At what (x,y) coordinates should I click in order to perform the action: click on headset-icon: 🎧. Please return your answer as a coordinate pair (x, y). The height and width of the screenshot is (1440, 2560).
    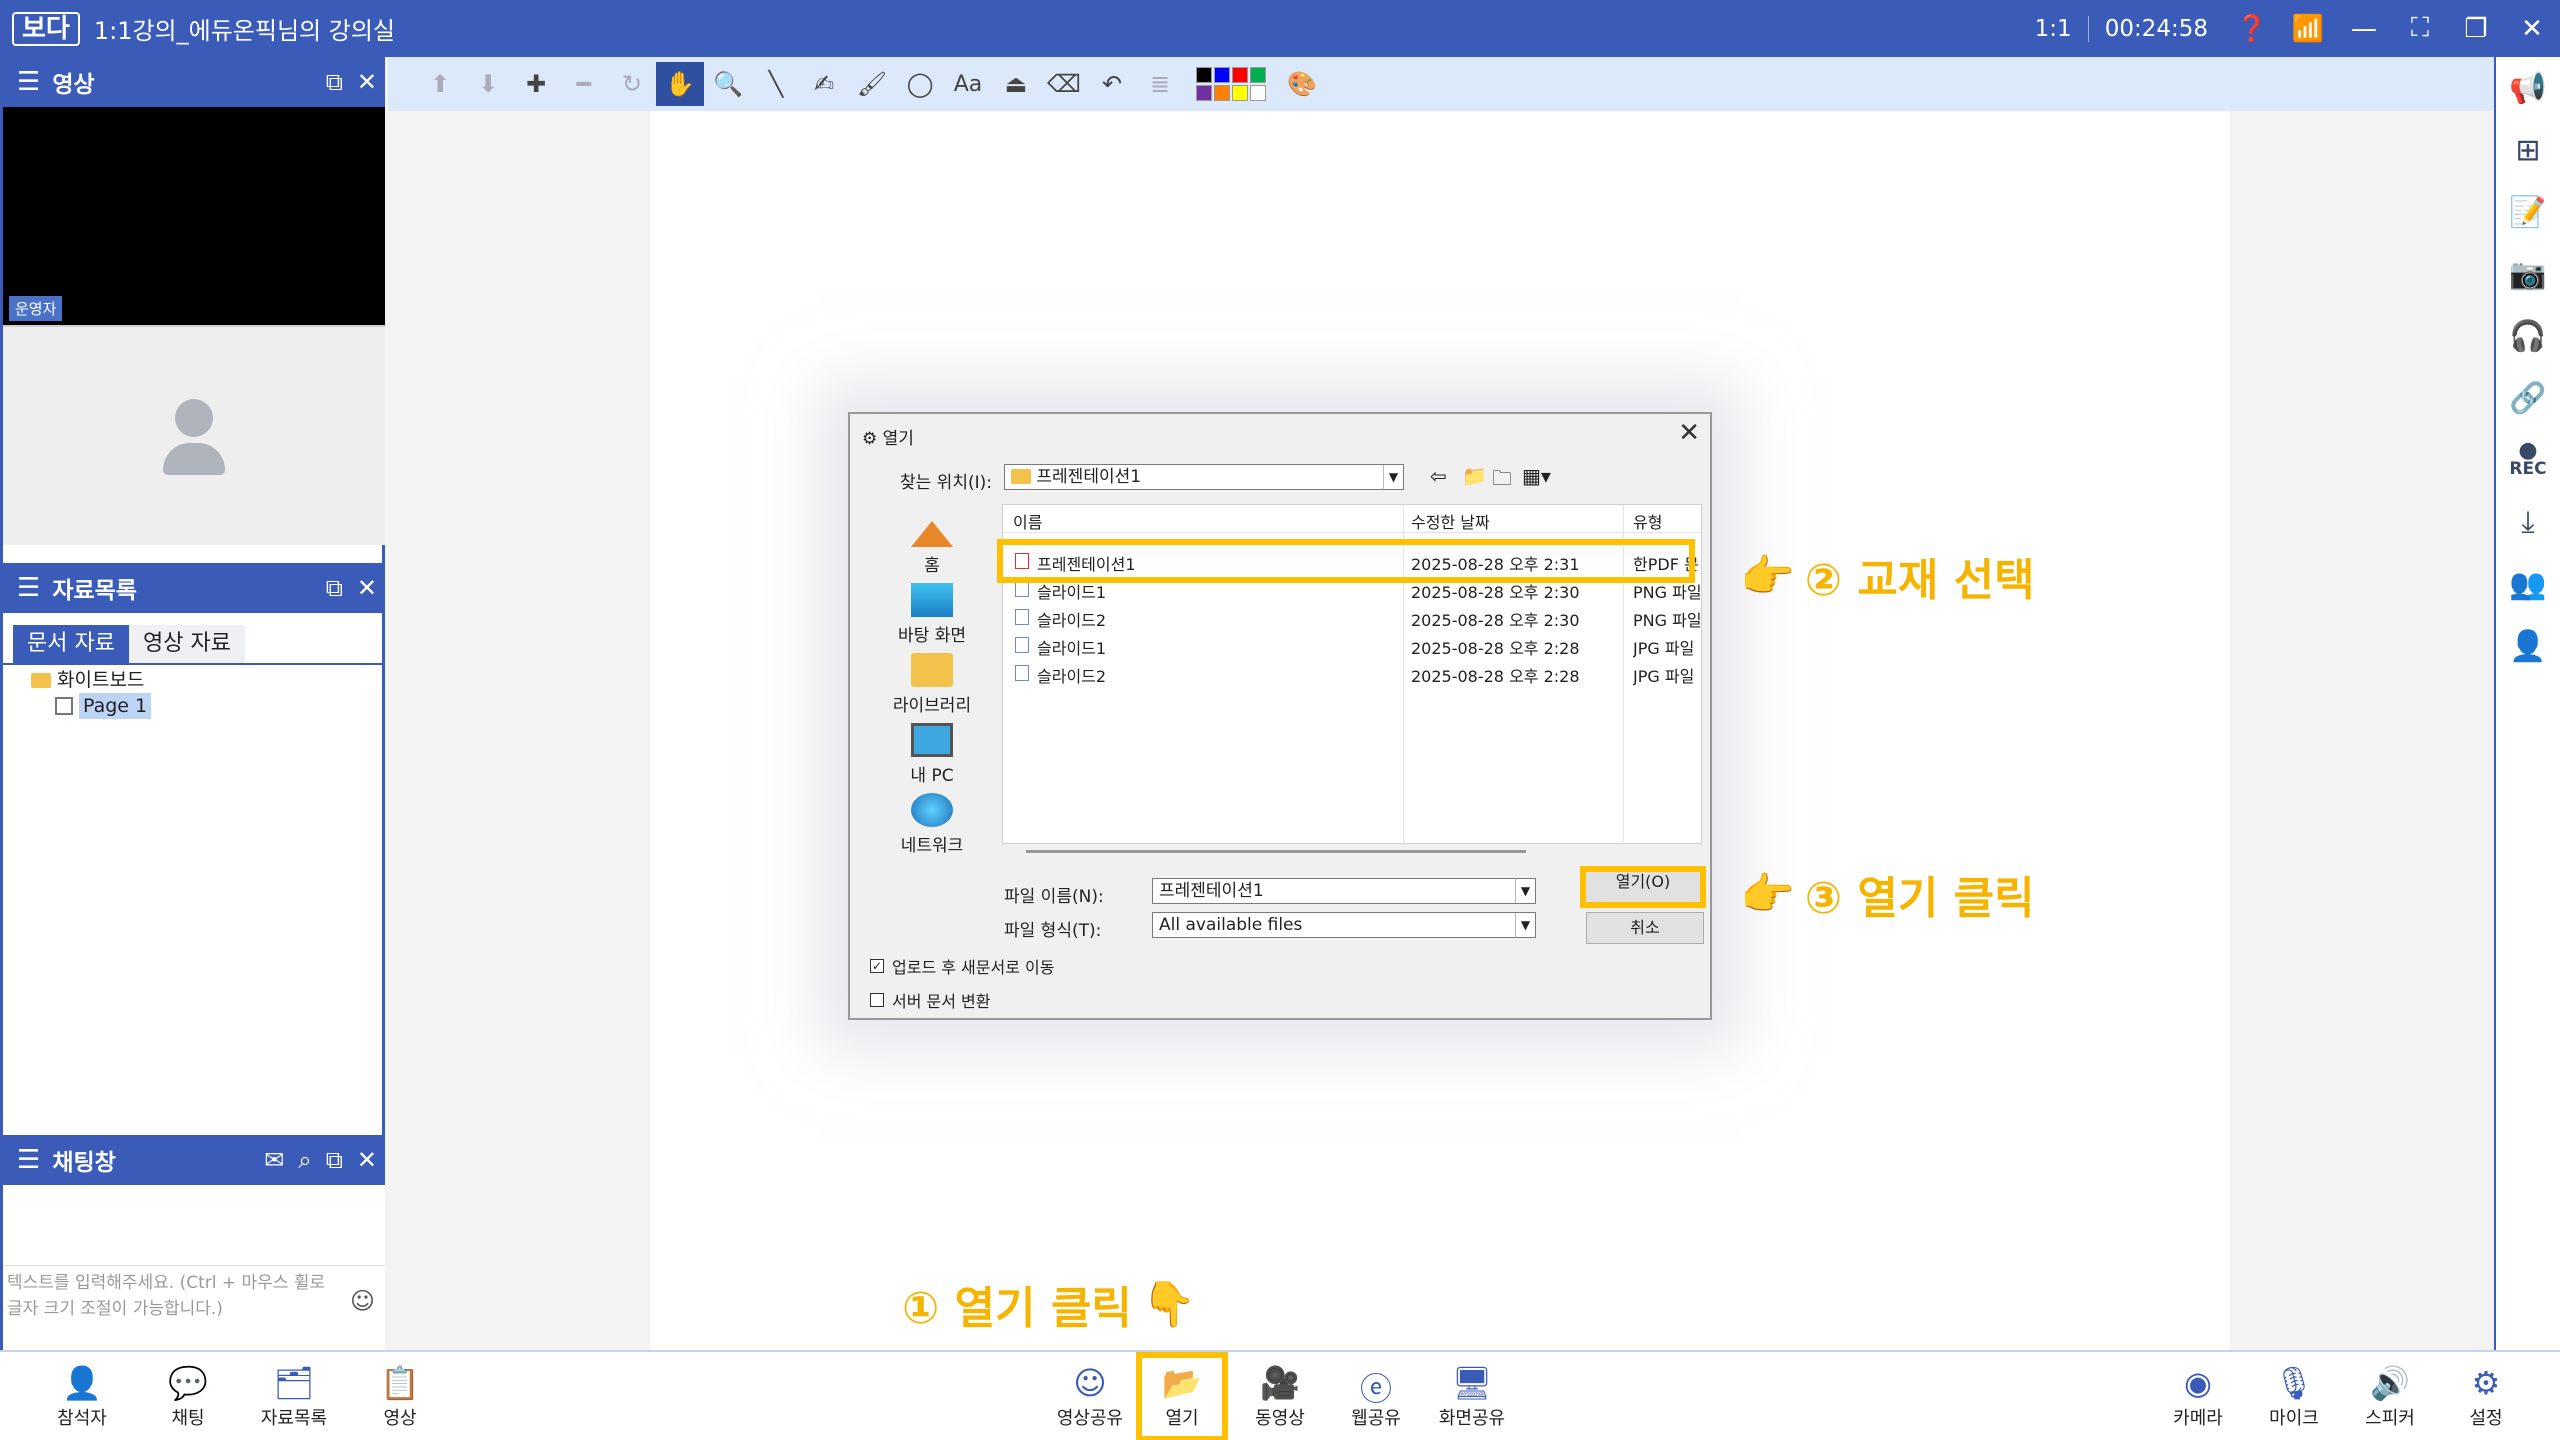
    Looking at the image, I should click on (2528, 336).